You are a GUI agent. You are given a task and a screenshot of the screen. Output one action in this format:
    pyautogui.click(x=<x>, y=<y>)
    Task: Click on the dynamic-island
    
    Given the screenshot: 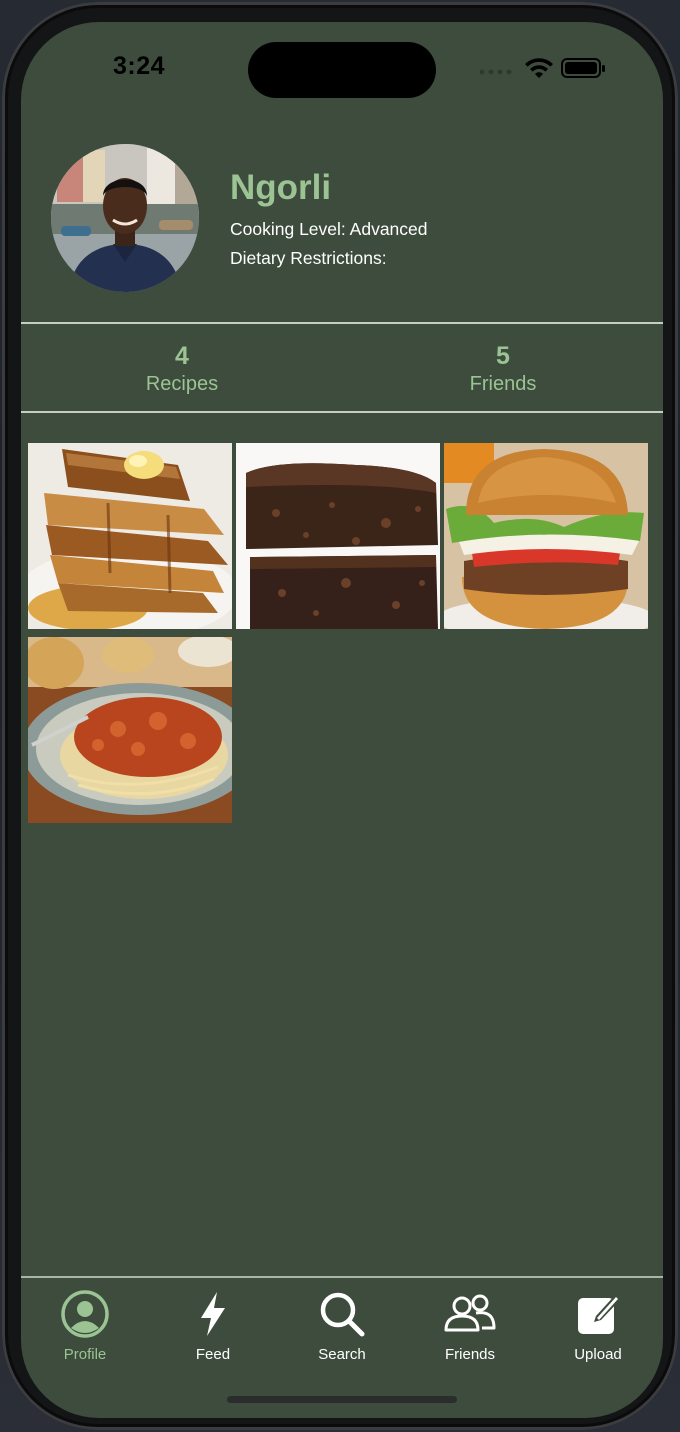 What is the action you would take?
    pyautogui.click(x=342, y=70)
    